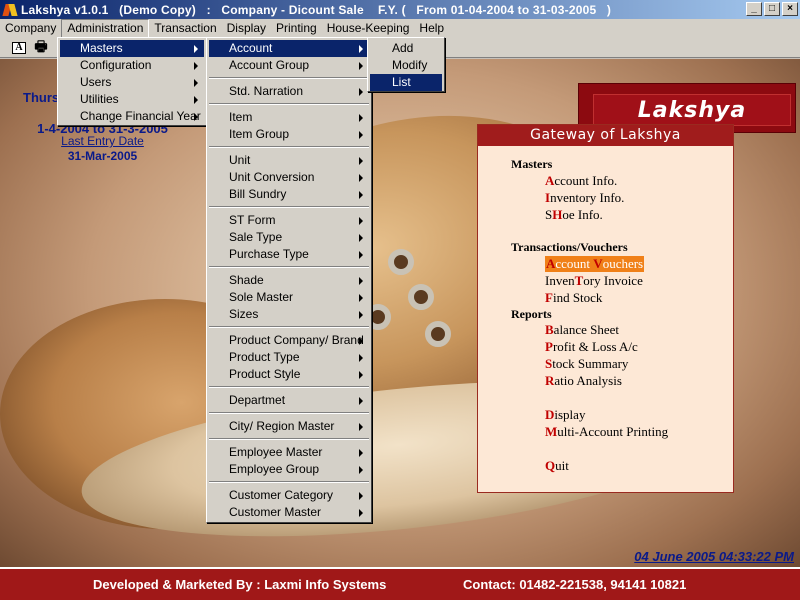 The image size is (800, 600). Describe the element at coordinates (132, 48) in the screenshot. I see `admin-item-masters: Masters` at that location.